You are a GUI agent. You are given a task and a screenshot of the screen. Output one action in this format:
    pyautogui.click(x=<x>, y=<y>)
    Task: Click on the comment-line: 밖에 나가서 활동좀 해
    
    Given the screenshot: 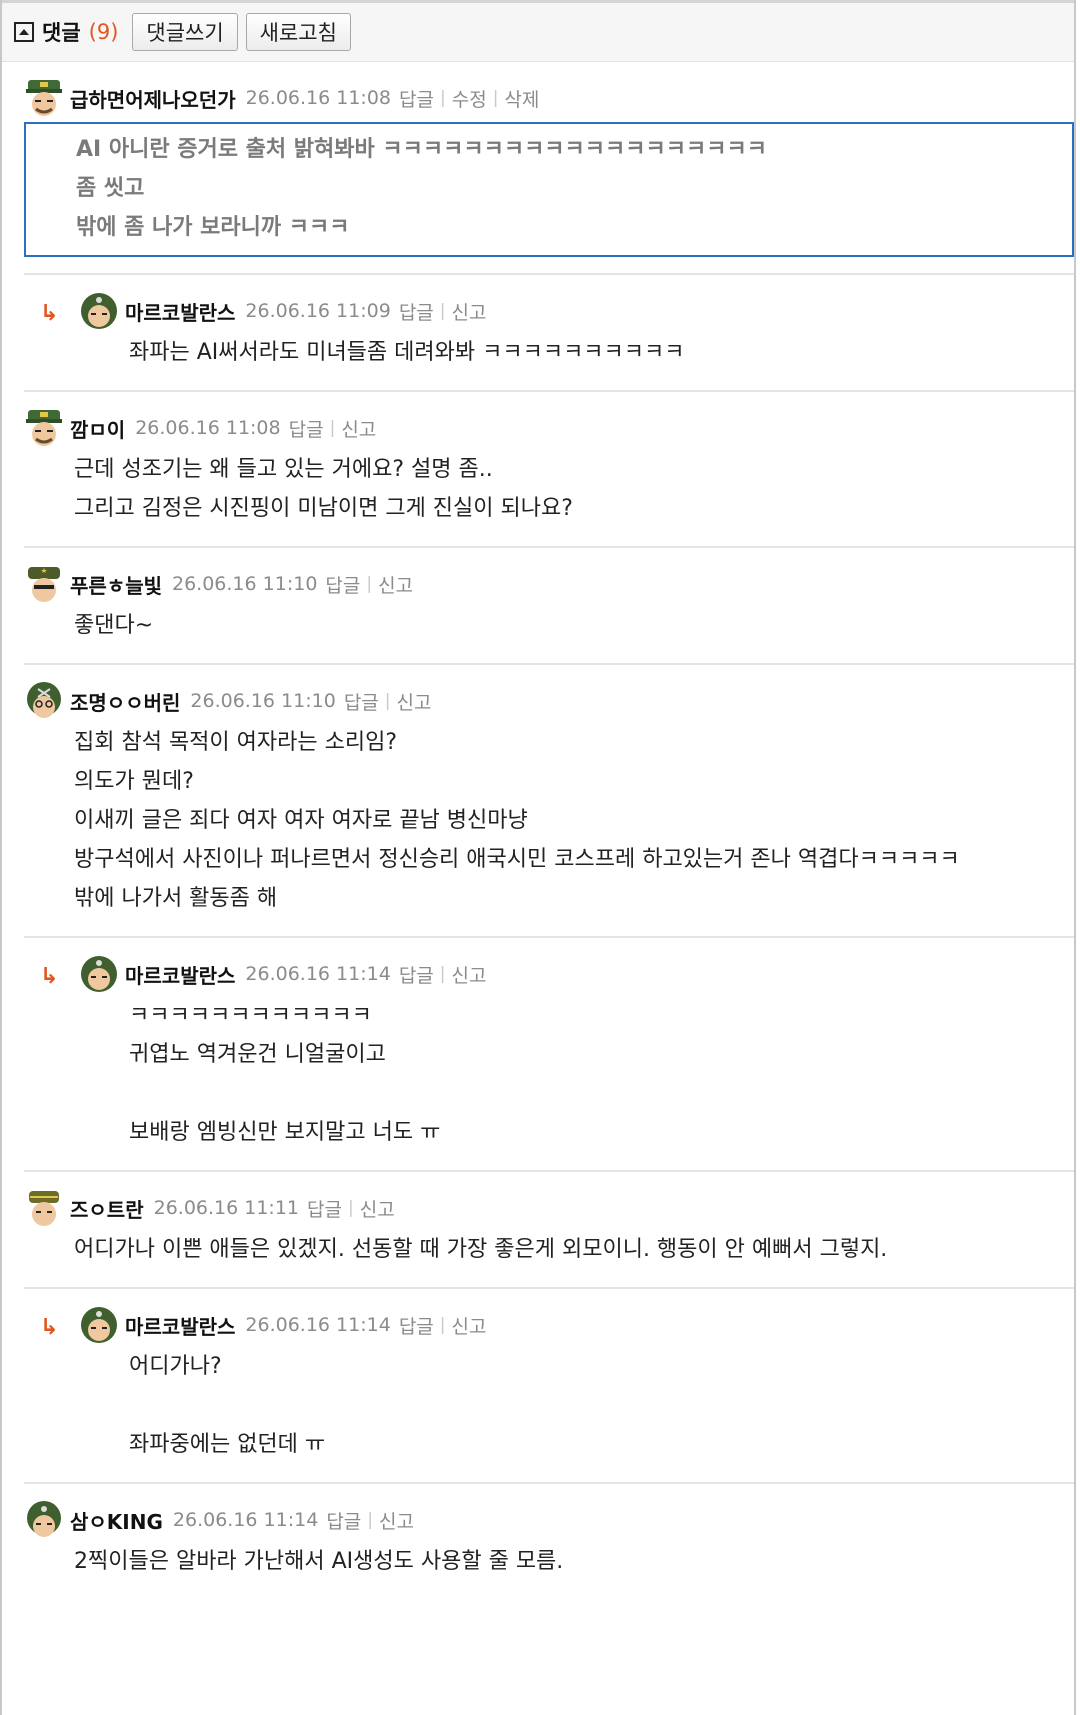 What is the action you would take?
    pyautogui.click(x=176, y=898)
    